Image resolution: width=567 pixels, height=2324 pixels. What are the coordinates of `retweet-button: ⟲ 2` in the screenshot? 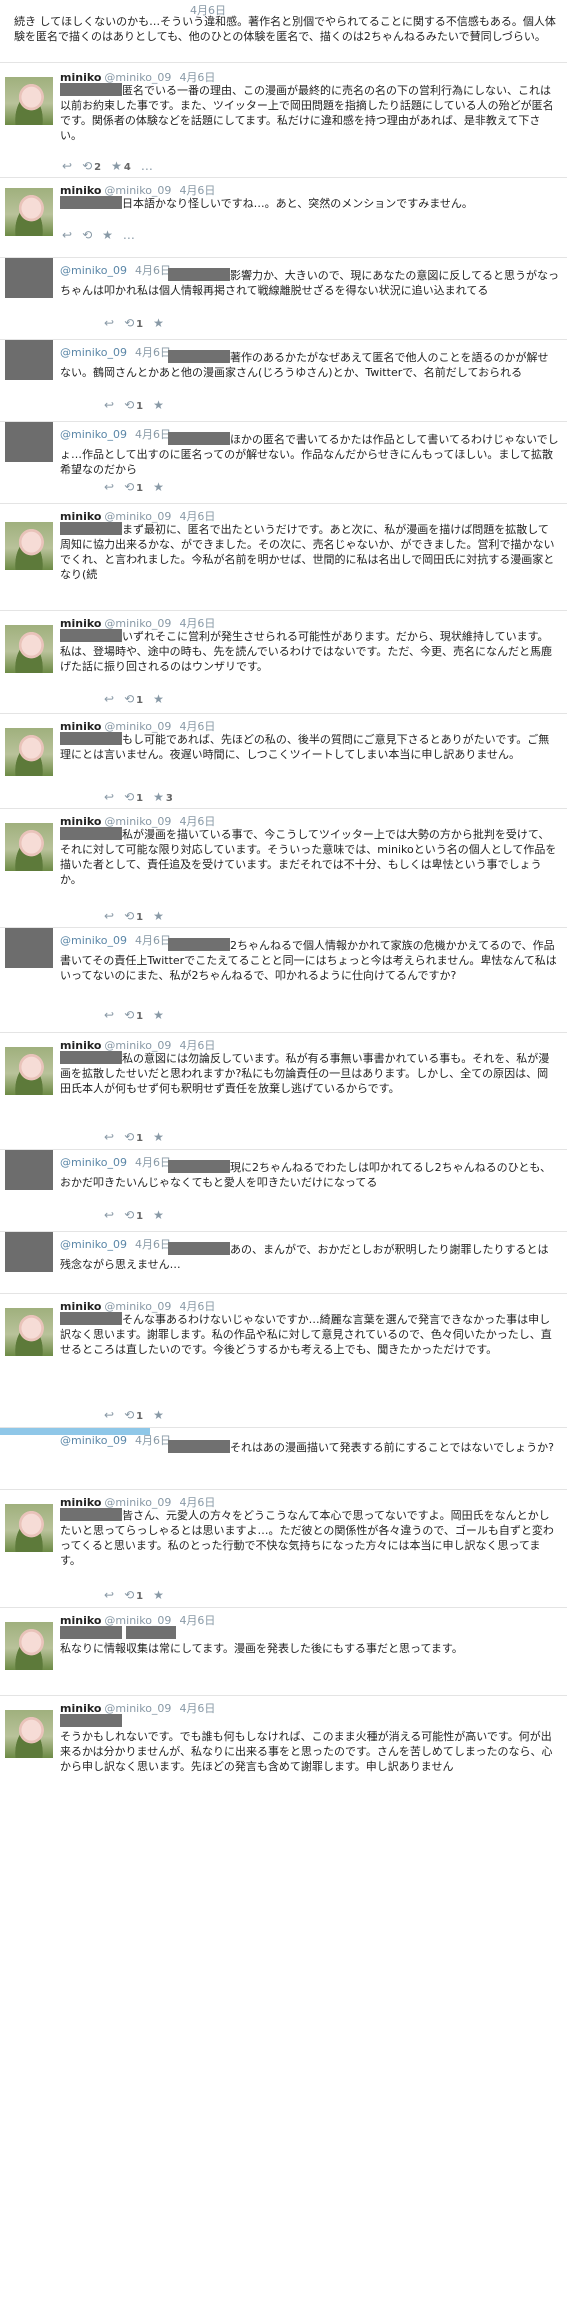 It's located at (91, 166).